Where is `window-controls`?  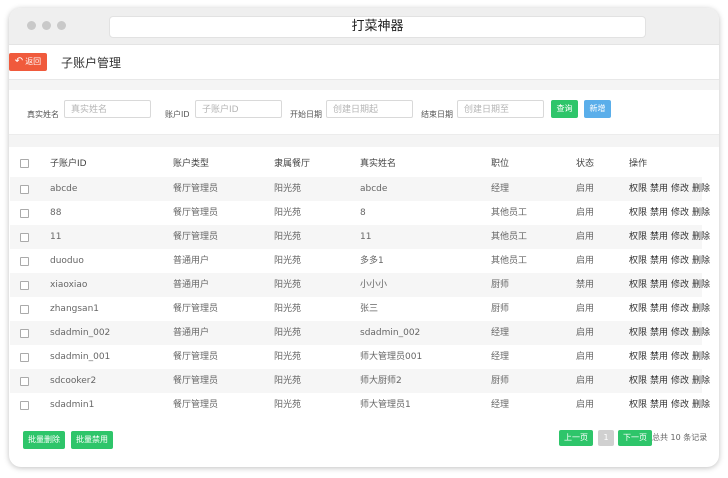 window-controls is located at coordinates (46, 25).